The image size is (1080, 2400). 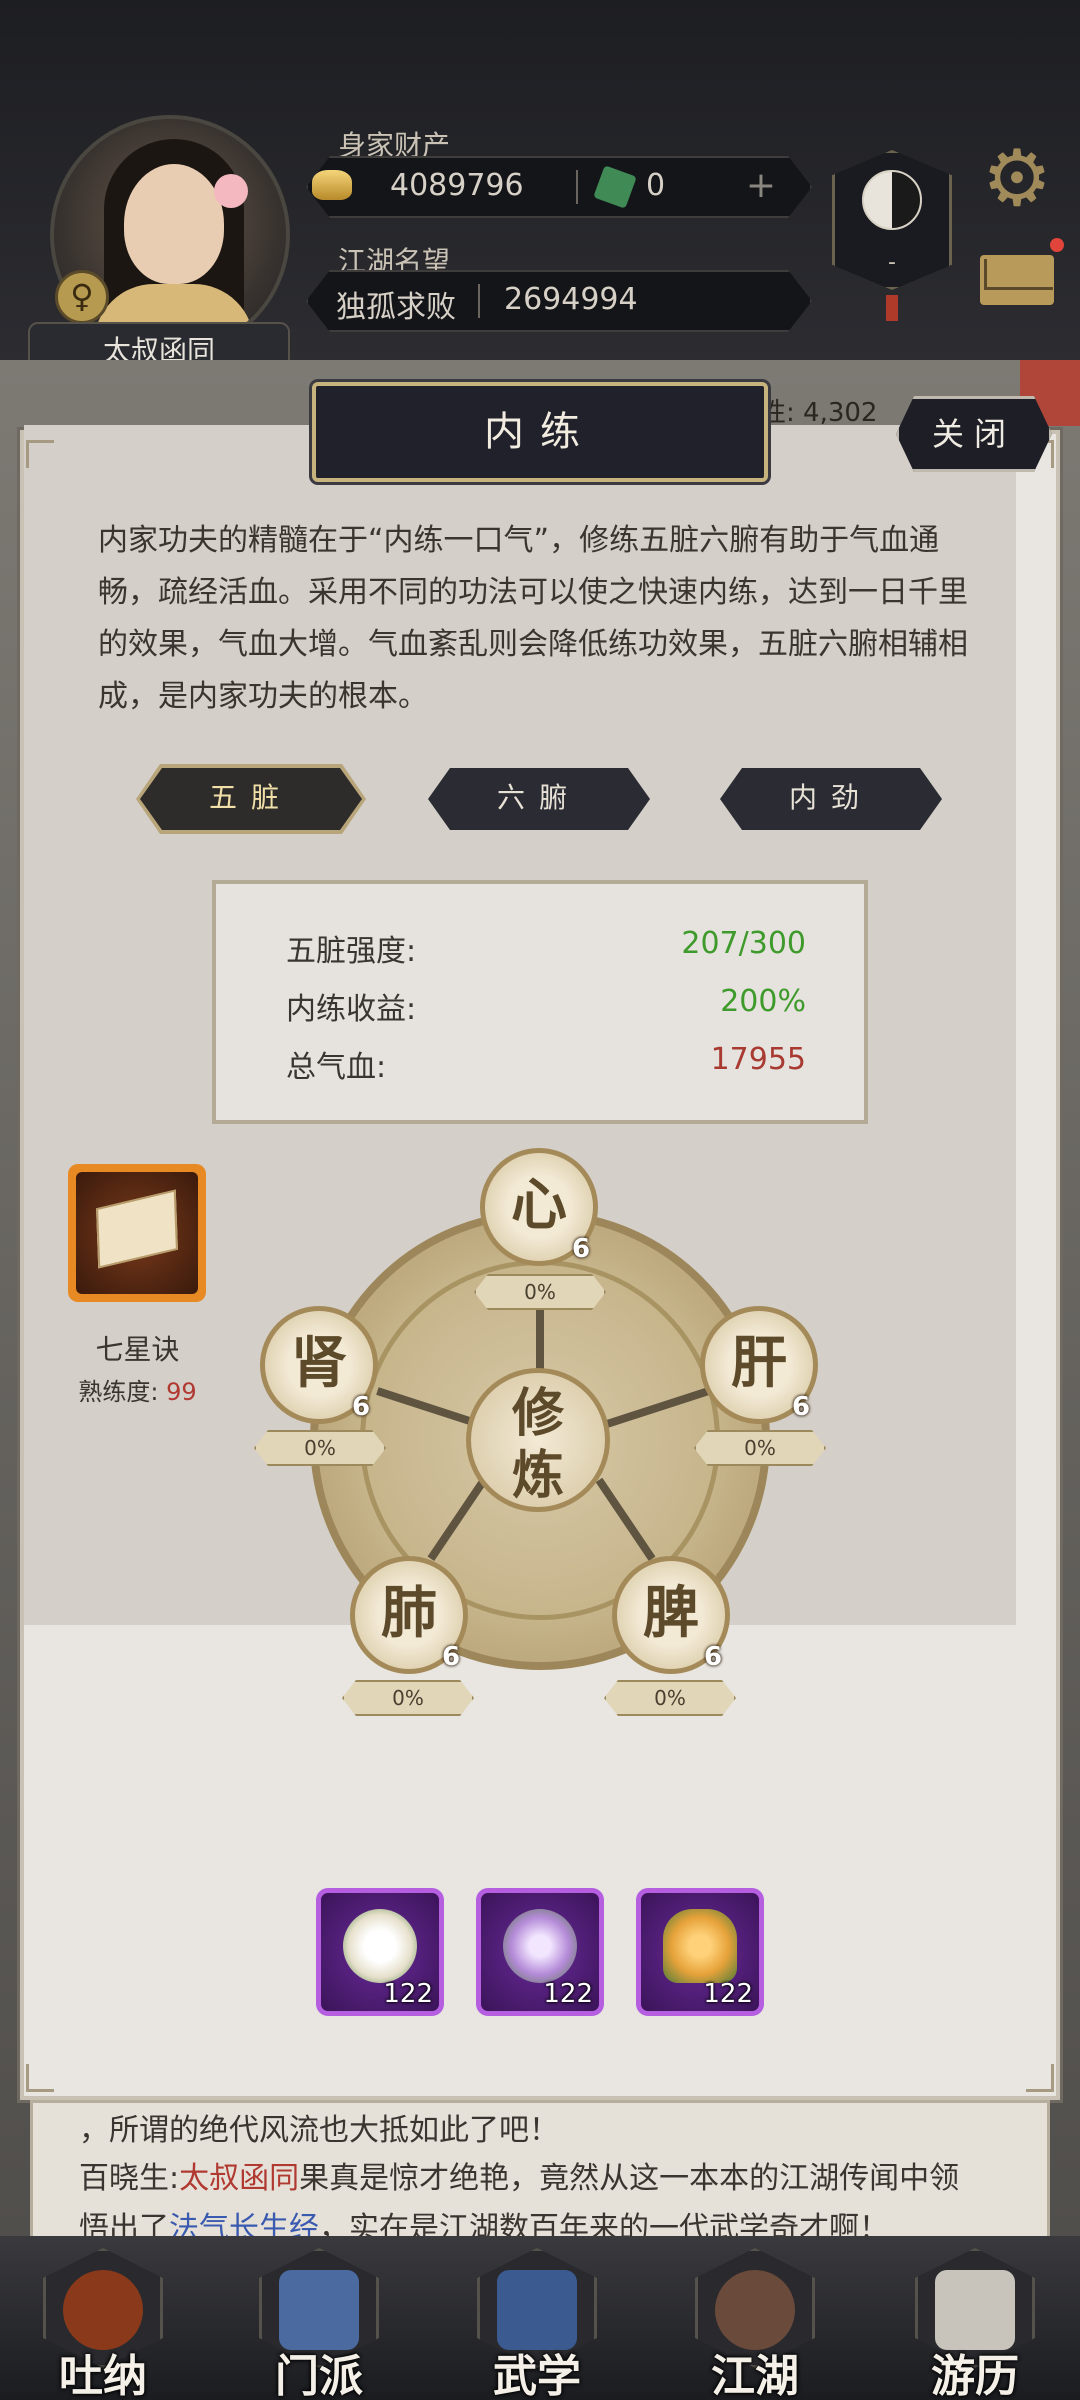 I want to click on stat-label: 总气血:, so click(x=336, y=1067).